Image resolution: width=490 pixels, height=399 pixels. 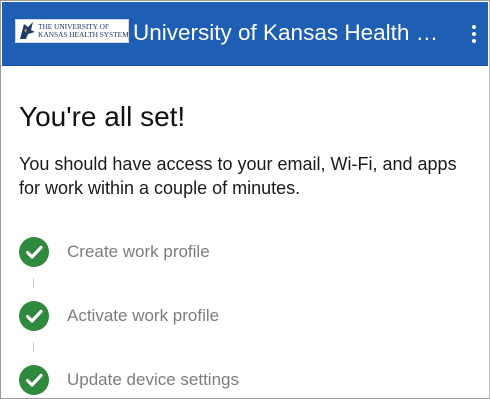 What do you see at coordinates (241, 253) in the screenshot?
I see `step-create-work-profile: Create work profile` at bounding box center [241, 253].